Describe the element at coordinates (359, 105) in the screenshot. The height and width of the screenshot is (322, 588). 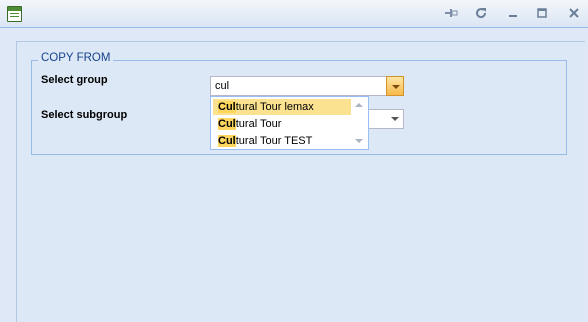
I see `scroll-up-icon` at that location.